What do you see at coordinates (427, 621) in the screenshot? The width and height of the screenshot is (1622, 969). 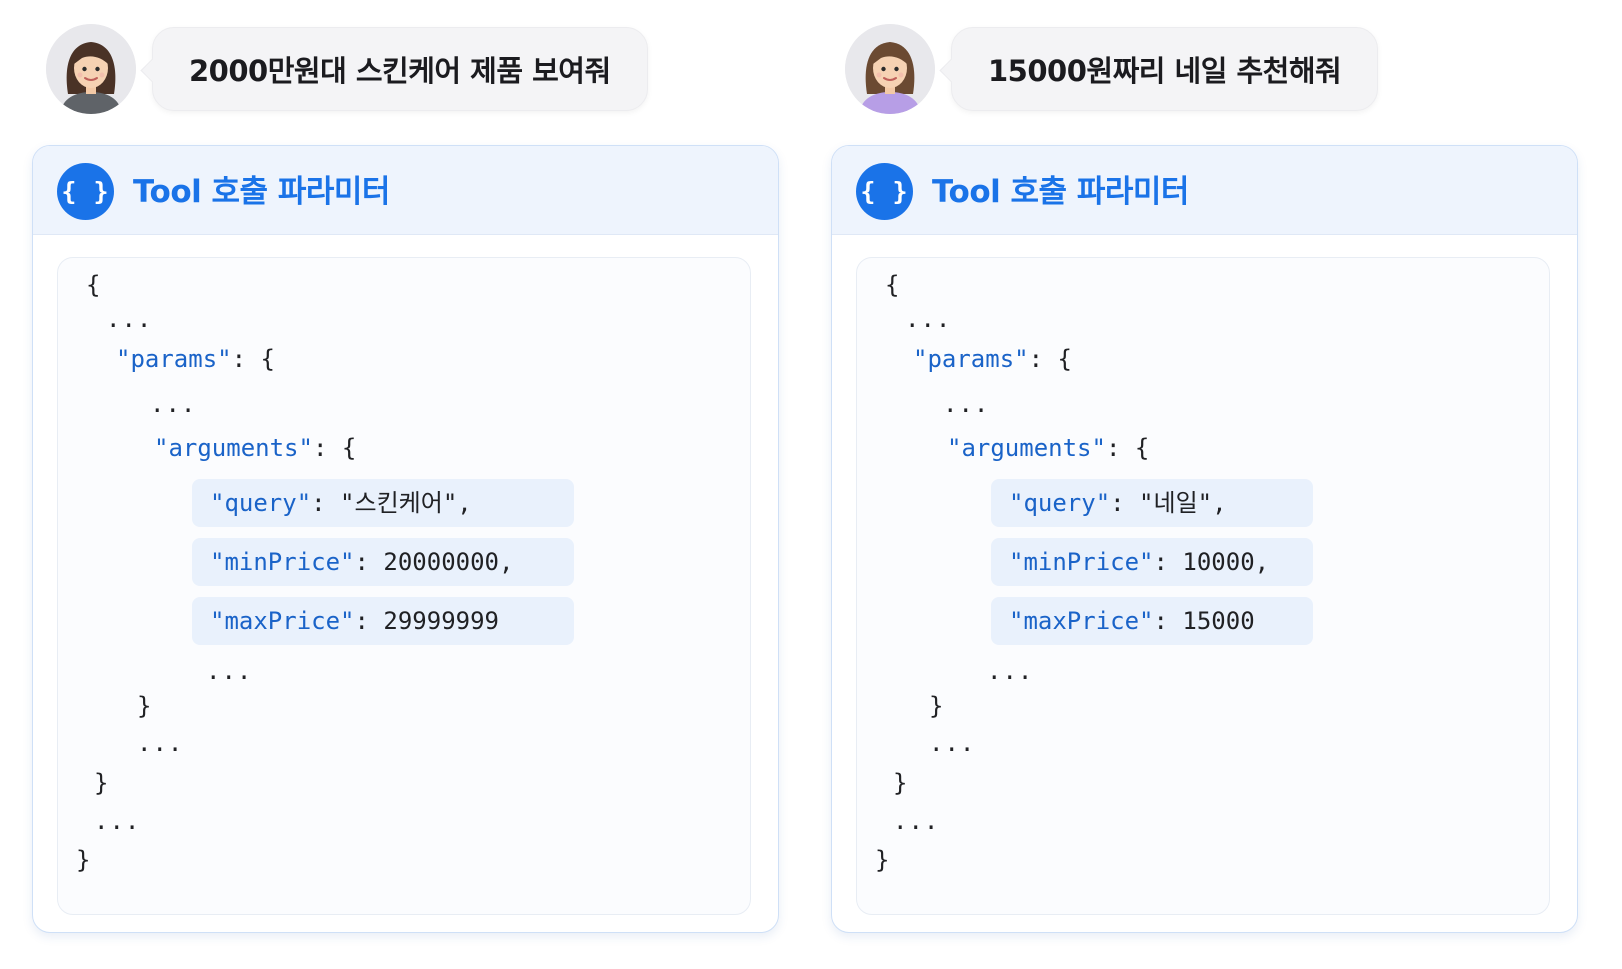 I see `argument-value: : 29999999` at bounding box center [427, 621].